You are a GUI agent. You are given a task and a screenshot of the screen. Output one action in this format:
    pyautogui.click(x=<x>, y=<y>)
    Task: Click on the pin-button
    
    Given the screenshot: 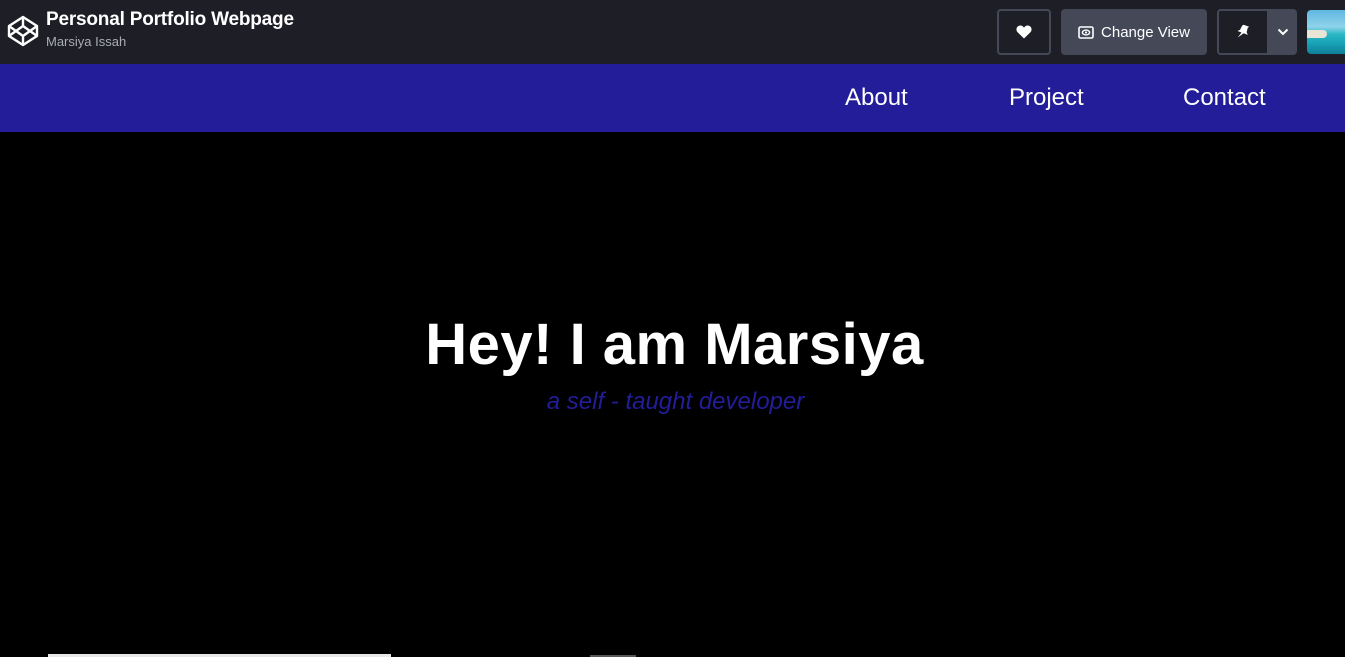 What is the action you would take?
    pyautogui.click(x=1243, y=32)
    